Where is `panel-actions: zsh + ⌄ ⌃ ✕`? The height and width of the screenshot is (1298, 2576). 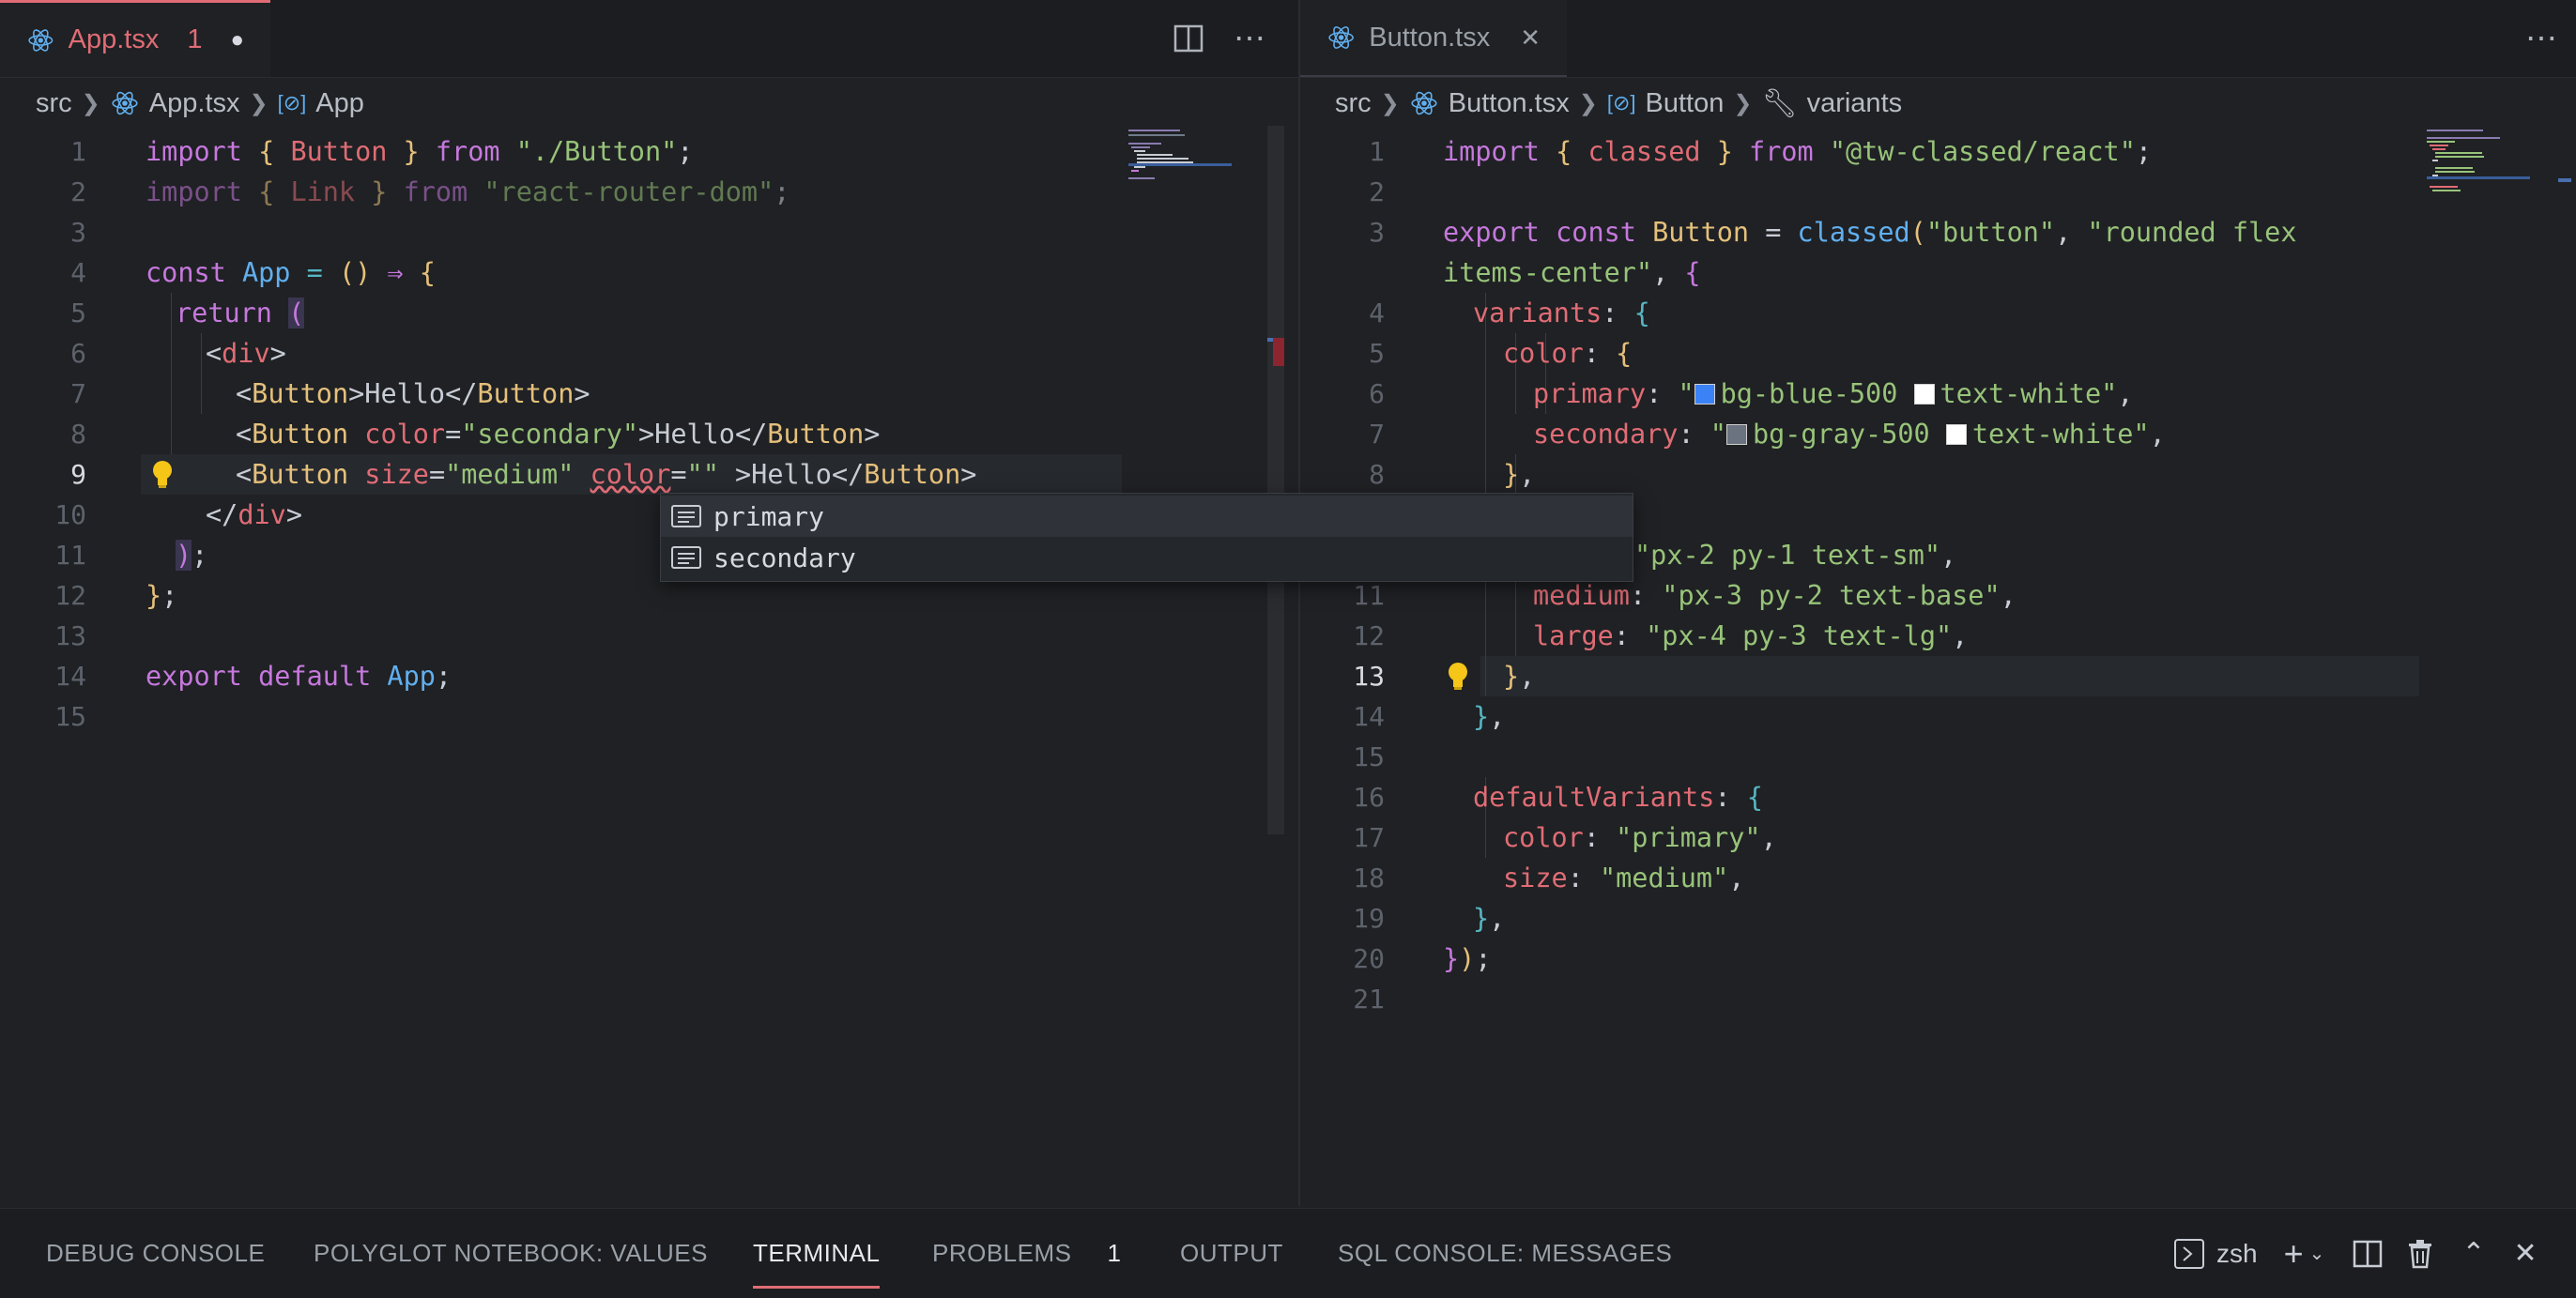 panel-actions: zsh + ⌄ ⌃ ✕ is located at coordinates (2356, 1253).